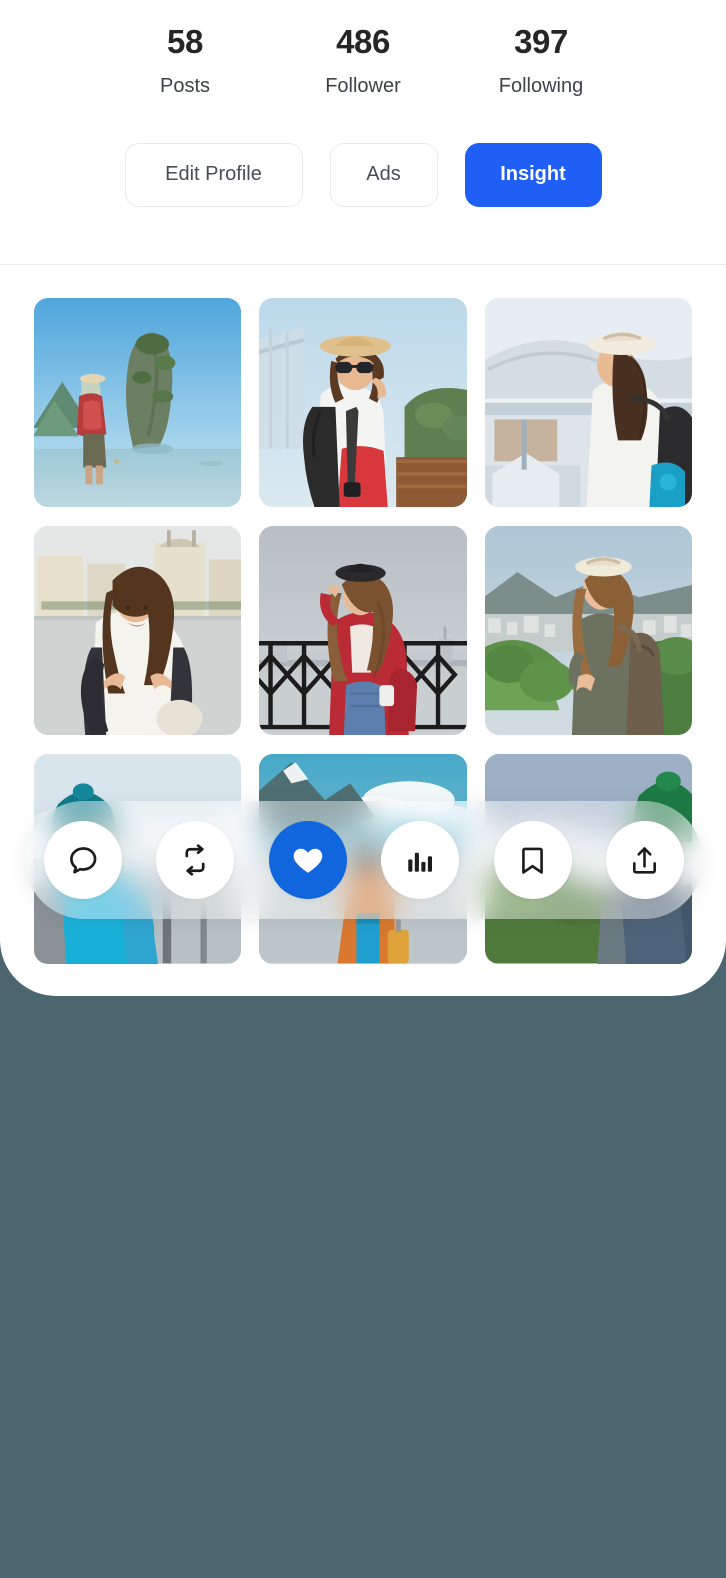 This screenshot has width=726, height=1578. I want to click on stat-following-label: Following, so click(541, 85).